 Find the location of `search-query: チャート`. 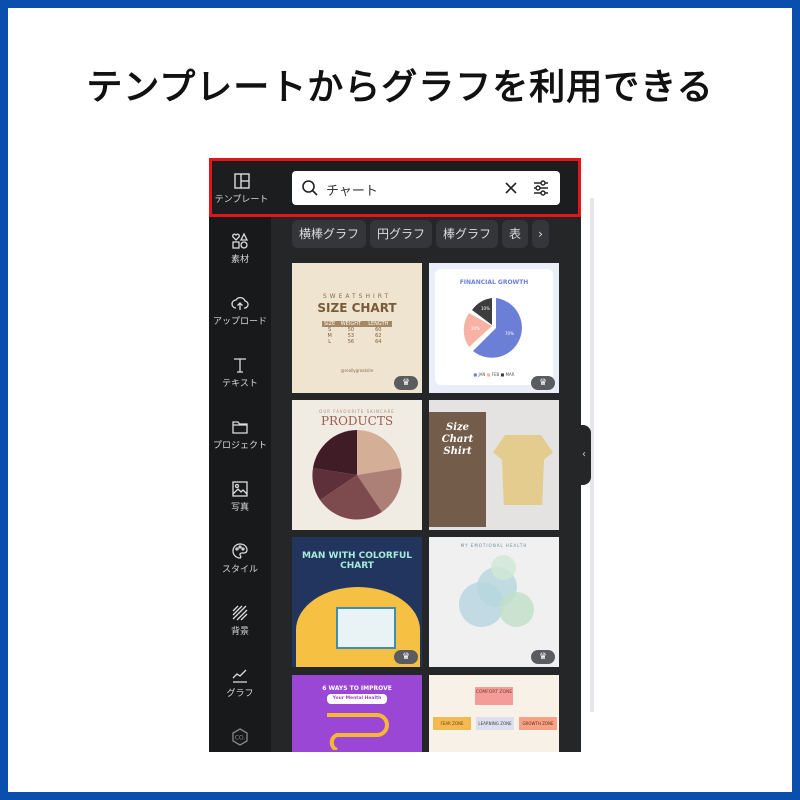

search-query: チャート is located at coordinates (352, 189).